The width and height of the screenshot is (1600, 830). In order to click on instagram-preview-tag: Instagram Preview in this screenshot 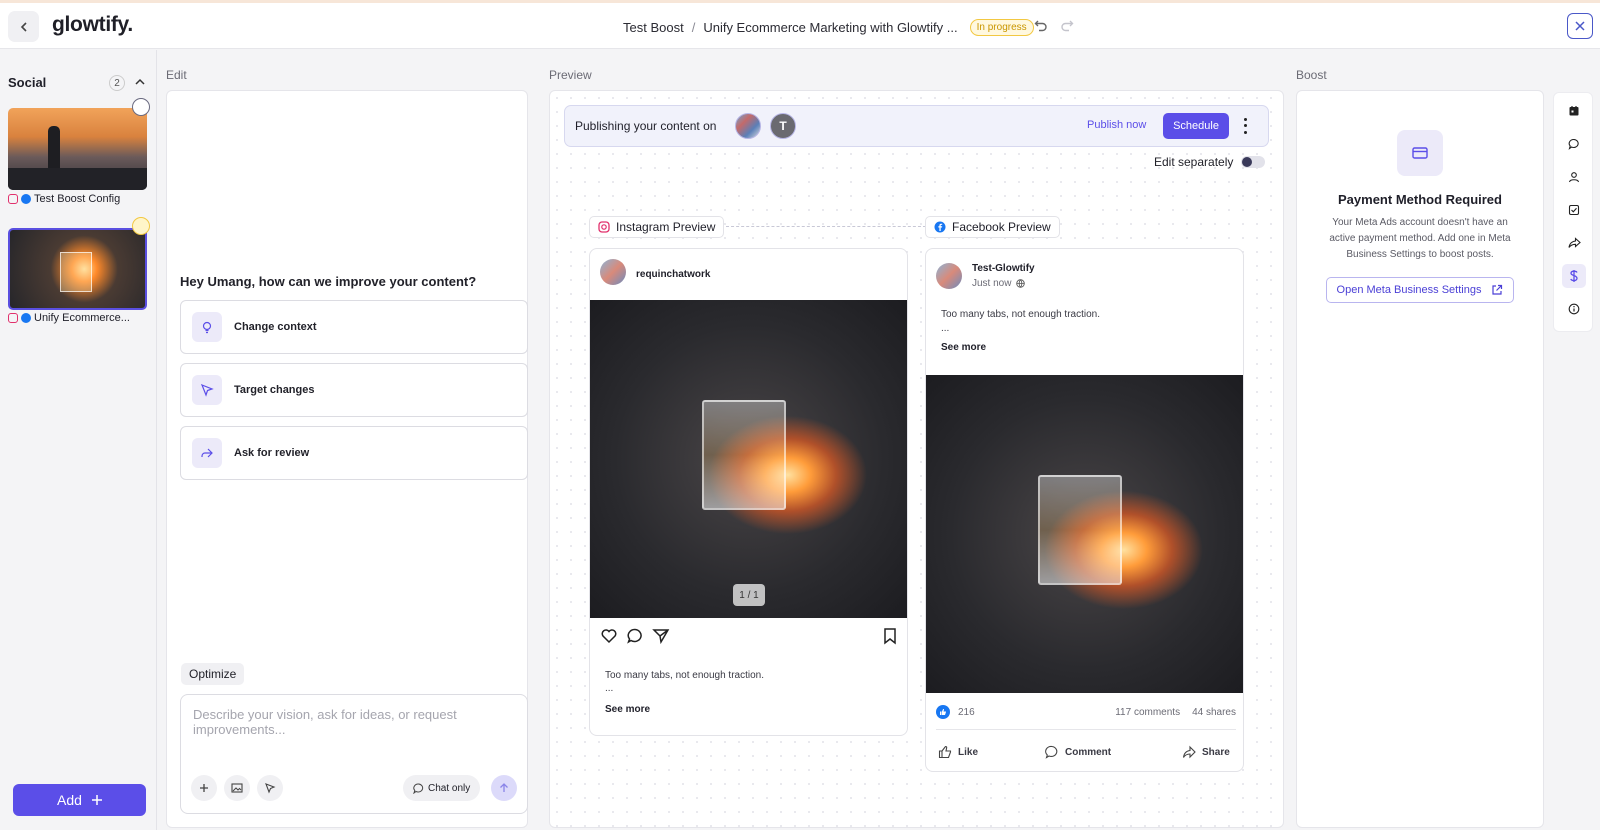, I will do `click(657, 227)`.